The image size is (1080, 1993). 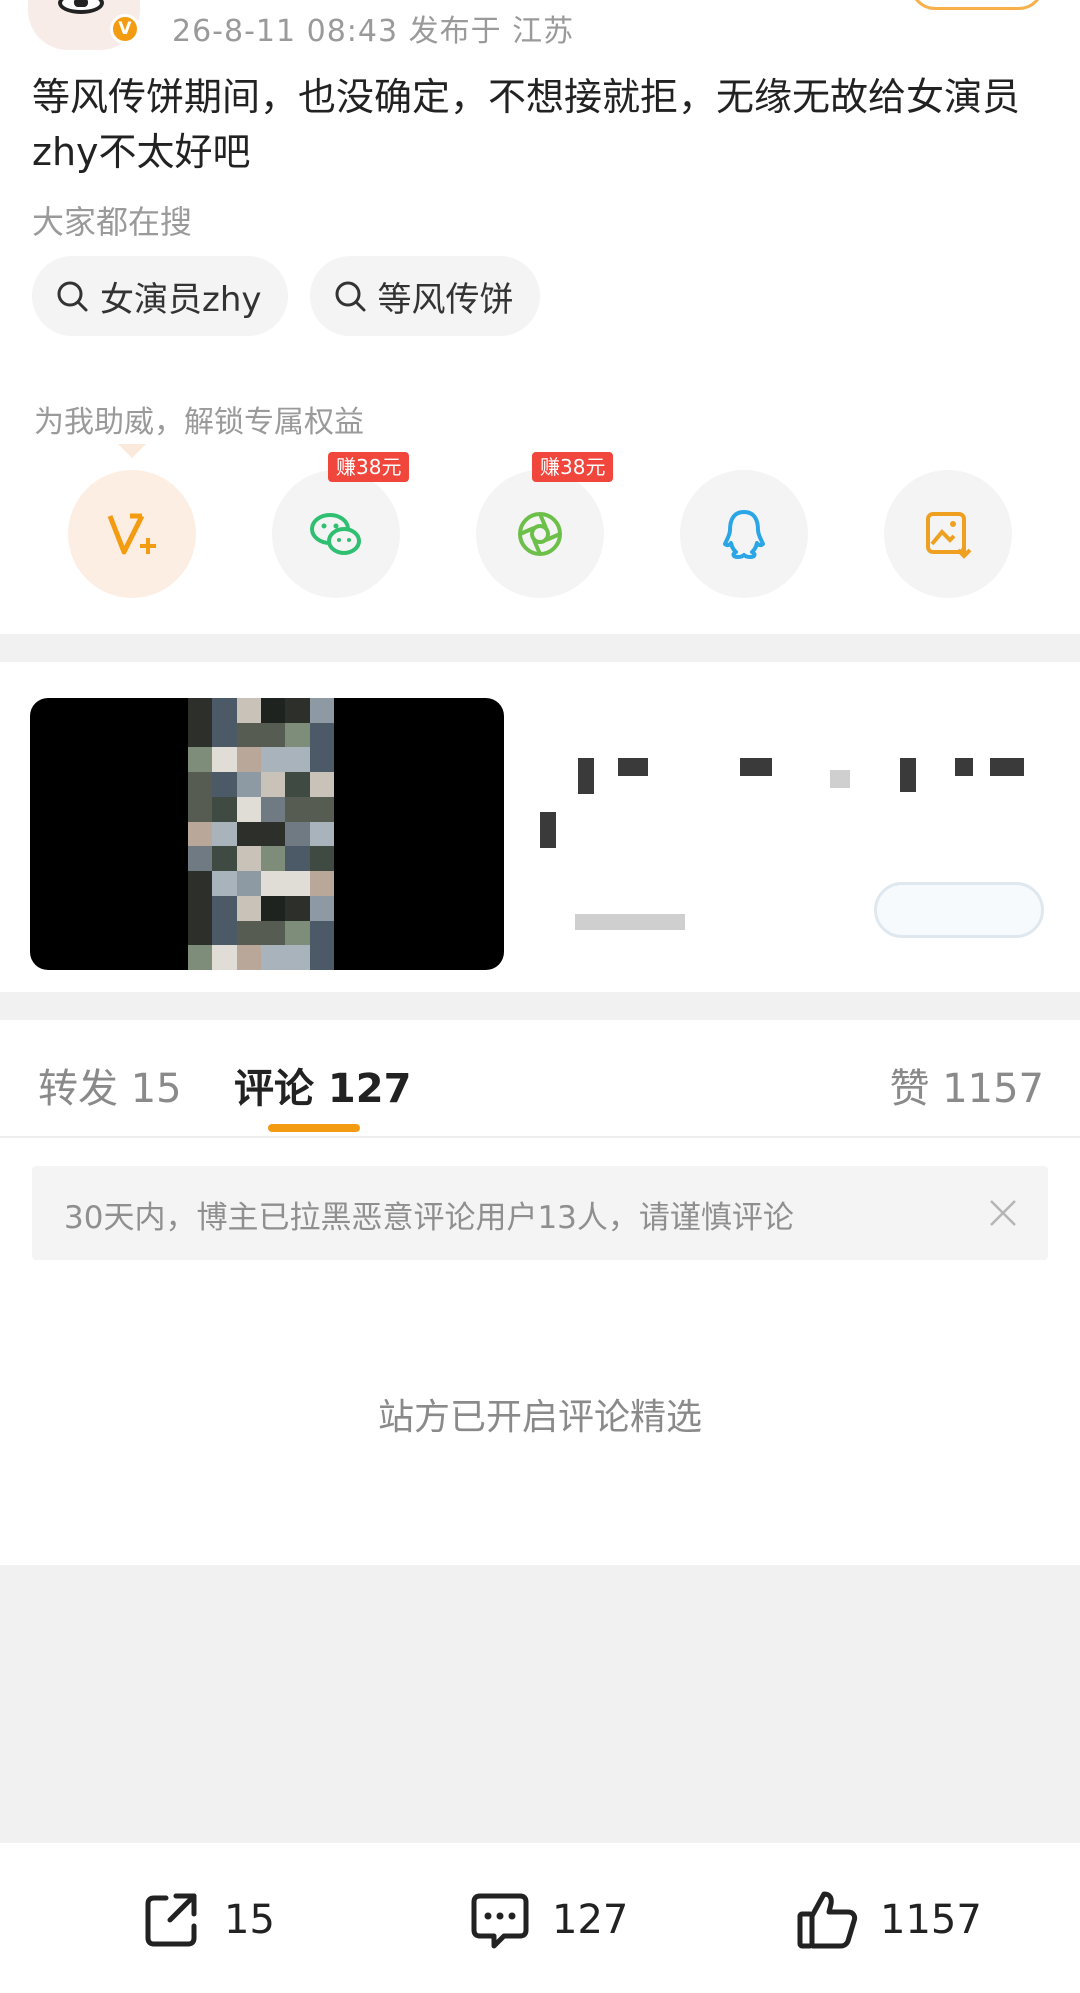 I want to click on comment-button: 127, so click(x=547, y=1920).